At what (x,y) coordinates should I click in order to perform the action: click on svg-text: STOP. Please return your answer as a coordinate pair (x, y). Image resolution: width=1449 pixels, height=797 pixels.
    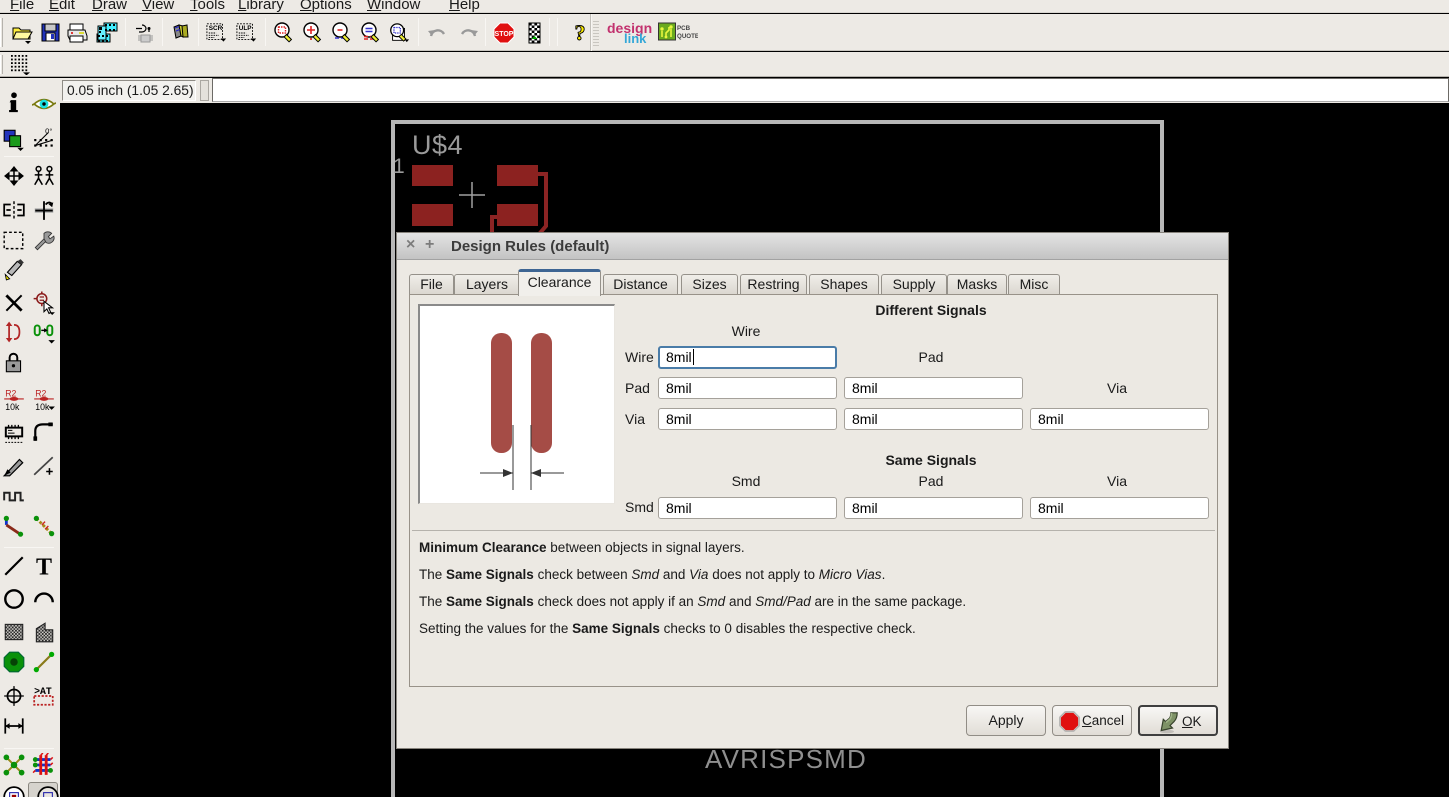
    Looking at the image, I should click on (504, 34).